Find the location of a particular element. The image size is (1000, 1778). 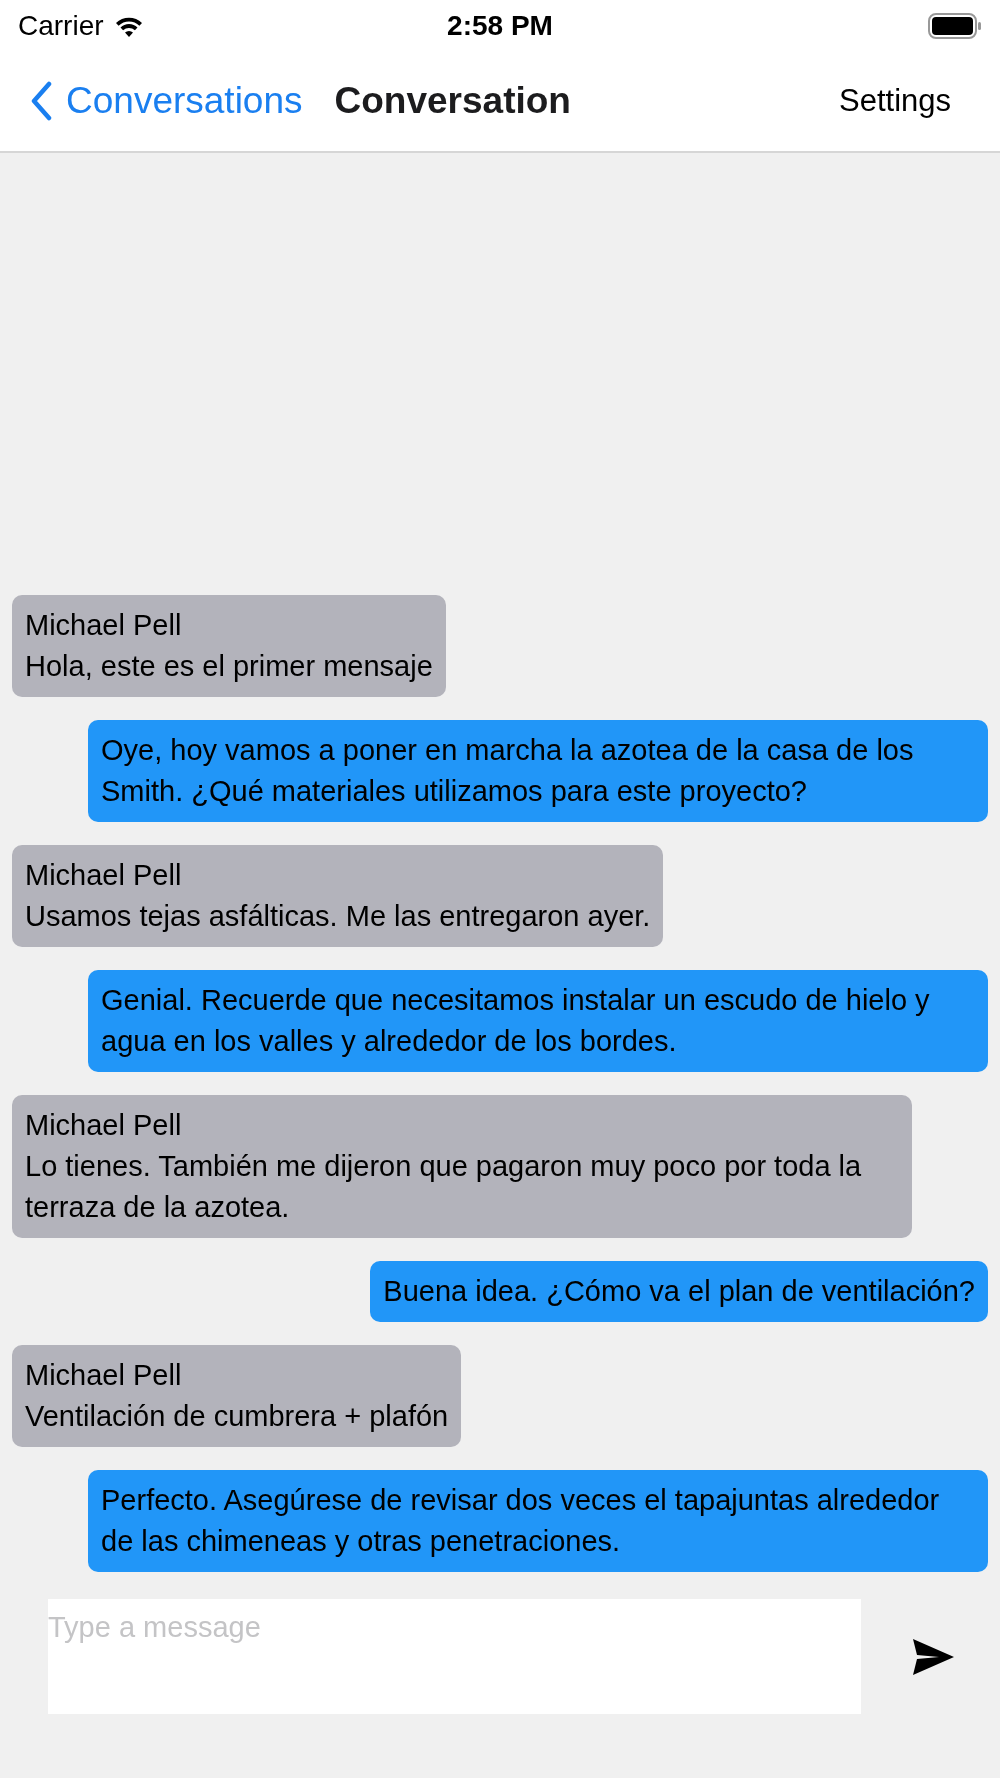

chevron-left-icon is located at coordinates (41, 101).